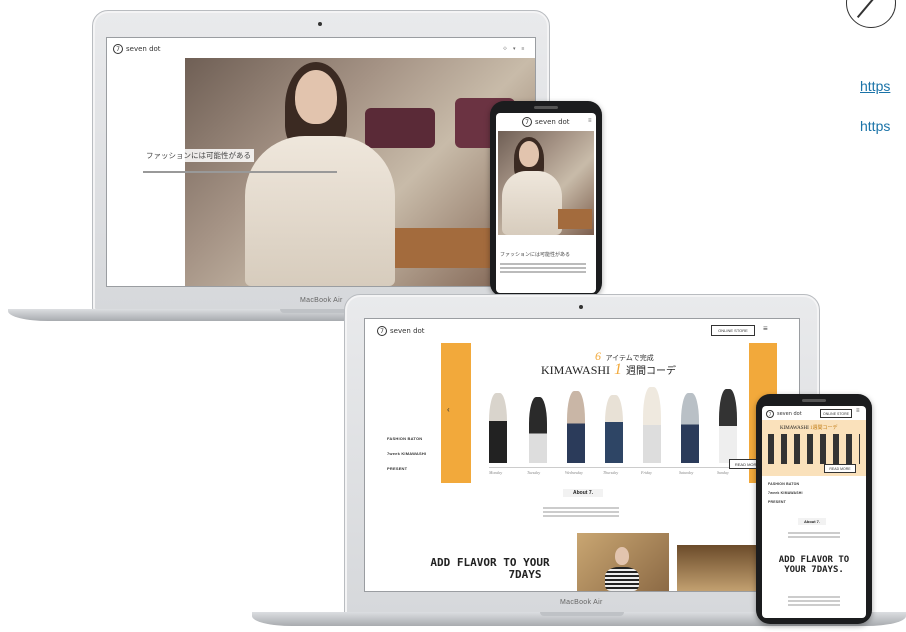 The width and height of the screenshot is (906, 632). What do you see at coordinates (496, 472) in the screenshot?
I see `day-label: Monday` at bounding box center [496, 472].